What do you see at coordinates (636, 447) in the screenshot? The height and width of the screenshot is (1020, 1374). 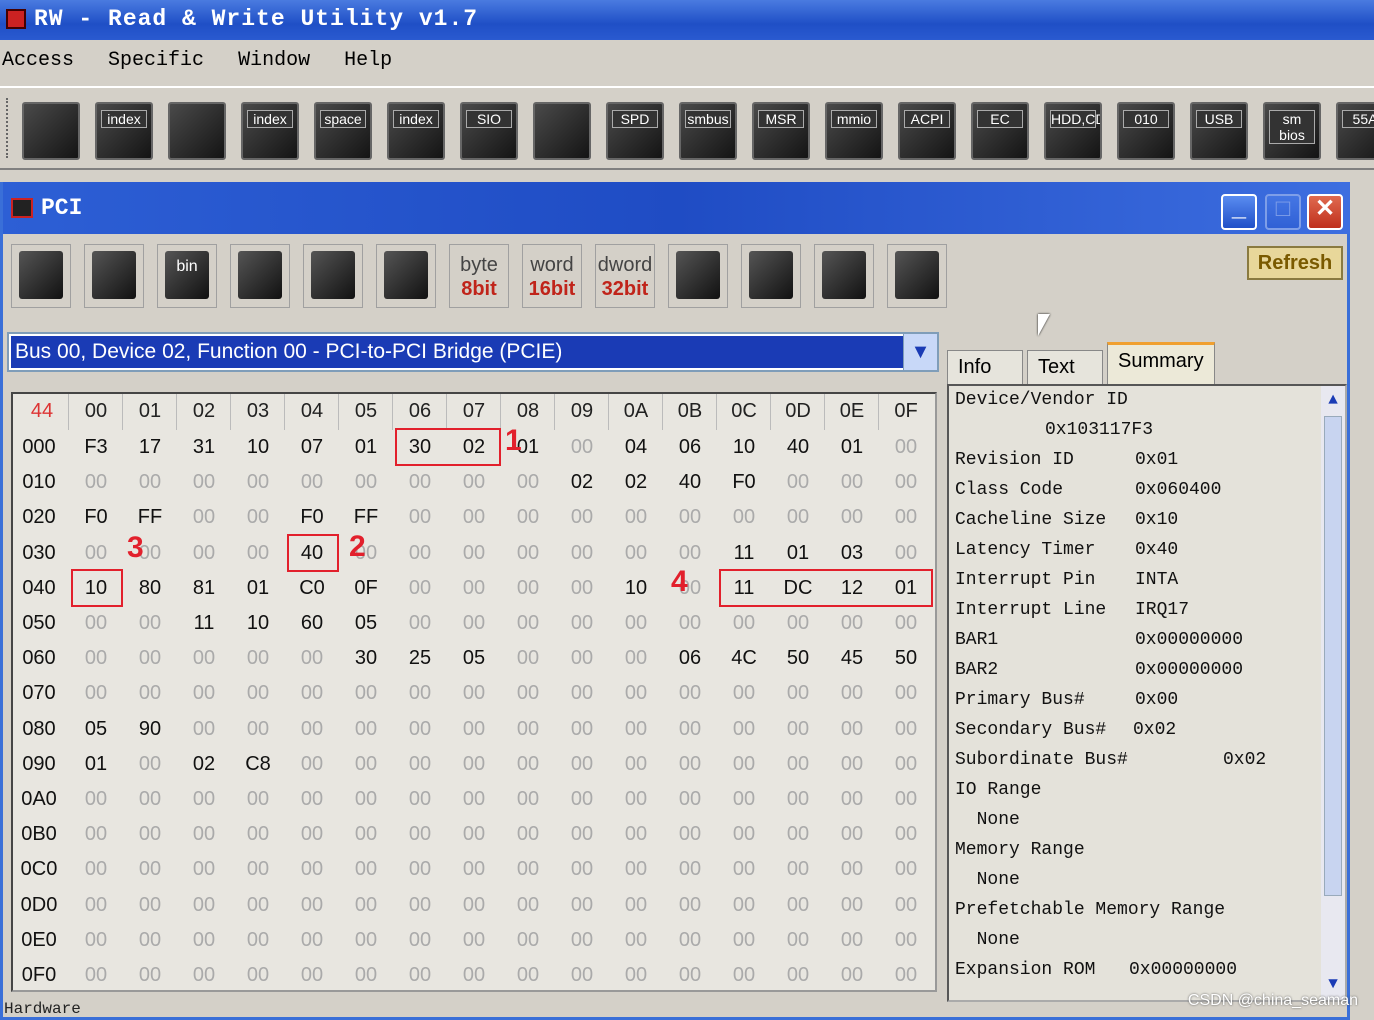 I see `register-cell: 04` at bounding box center [636, 447].